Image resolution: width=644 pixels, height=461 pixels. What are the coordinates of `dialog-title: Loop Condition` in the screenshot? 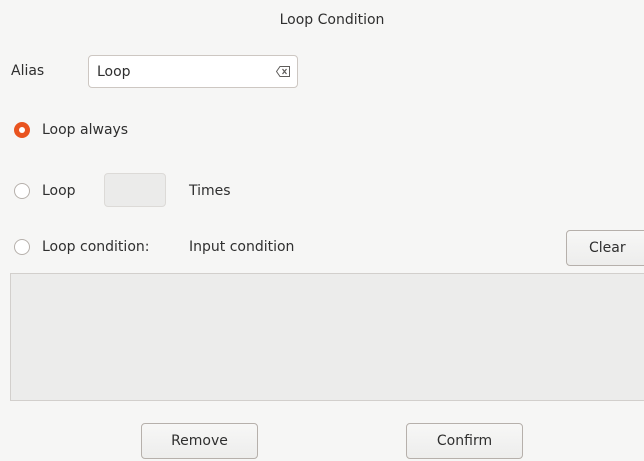 It's located at (332, 20).